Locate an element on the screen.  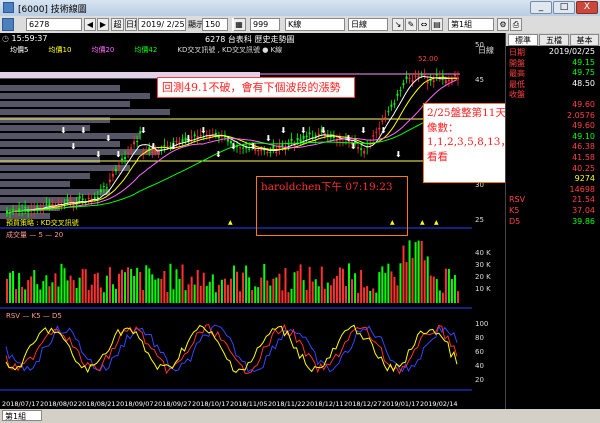
annotation-author: haroldchen下午 07:19:23 is located at coordinates (332, 206).